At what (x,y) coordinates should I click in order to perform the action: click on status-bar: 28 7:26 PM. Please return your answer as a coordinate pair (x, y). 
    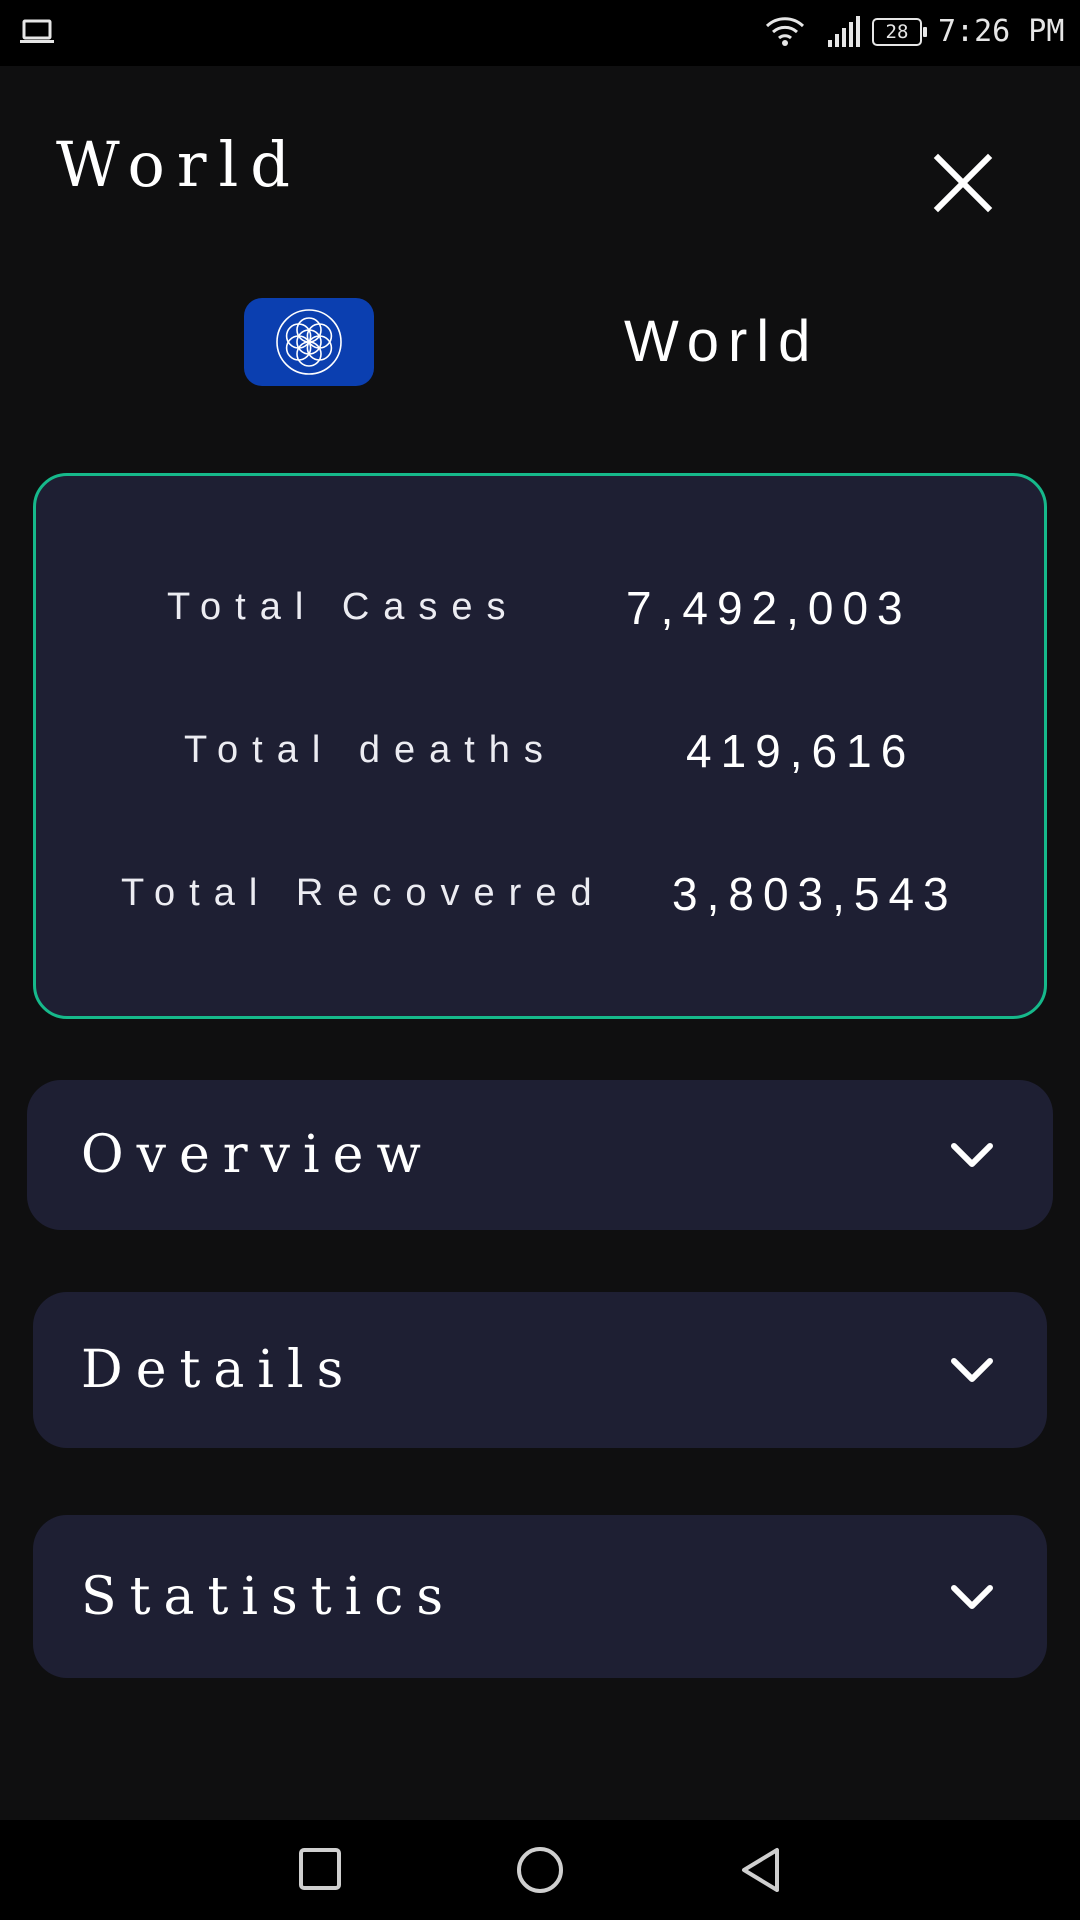
    Looking at the image, I should click on (540, 33).